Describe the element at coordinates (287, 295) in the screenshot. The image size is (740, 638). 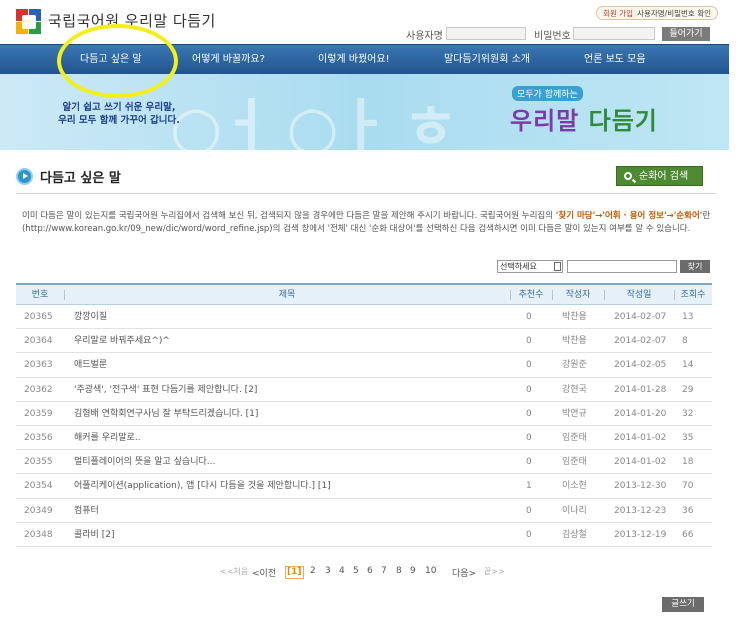
I see `column-header: 제목` at that location.